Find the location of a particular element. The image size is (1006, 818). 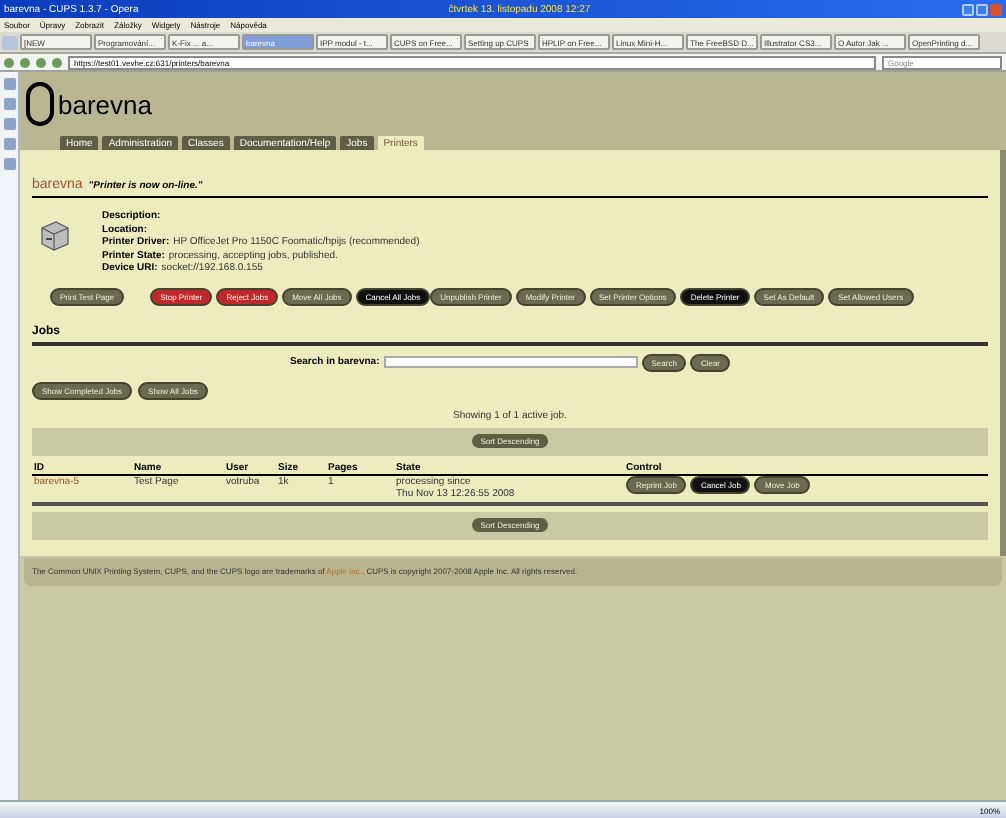

maximize-button is located at coordinates (982, 9).